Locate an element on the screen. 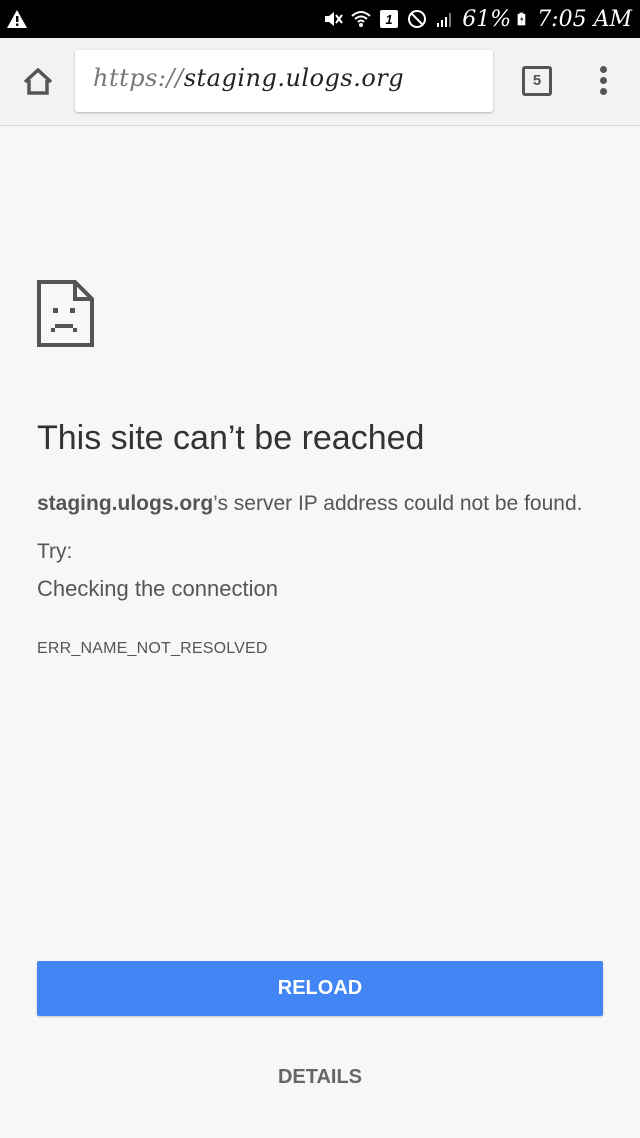 The height and width of the screenshot is (1138, 640). sad-page-icon is located at coordinates (65, 313).